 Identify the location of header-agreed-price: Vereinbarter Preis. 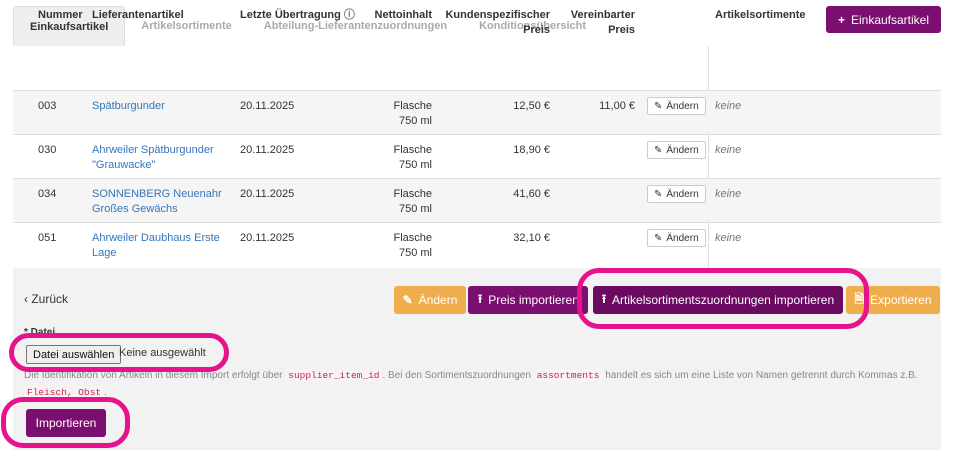
(597, 23).